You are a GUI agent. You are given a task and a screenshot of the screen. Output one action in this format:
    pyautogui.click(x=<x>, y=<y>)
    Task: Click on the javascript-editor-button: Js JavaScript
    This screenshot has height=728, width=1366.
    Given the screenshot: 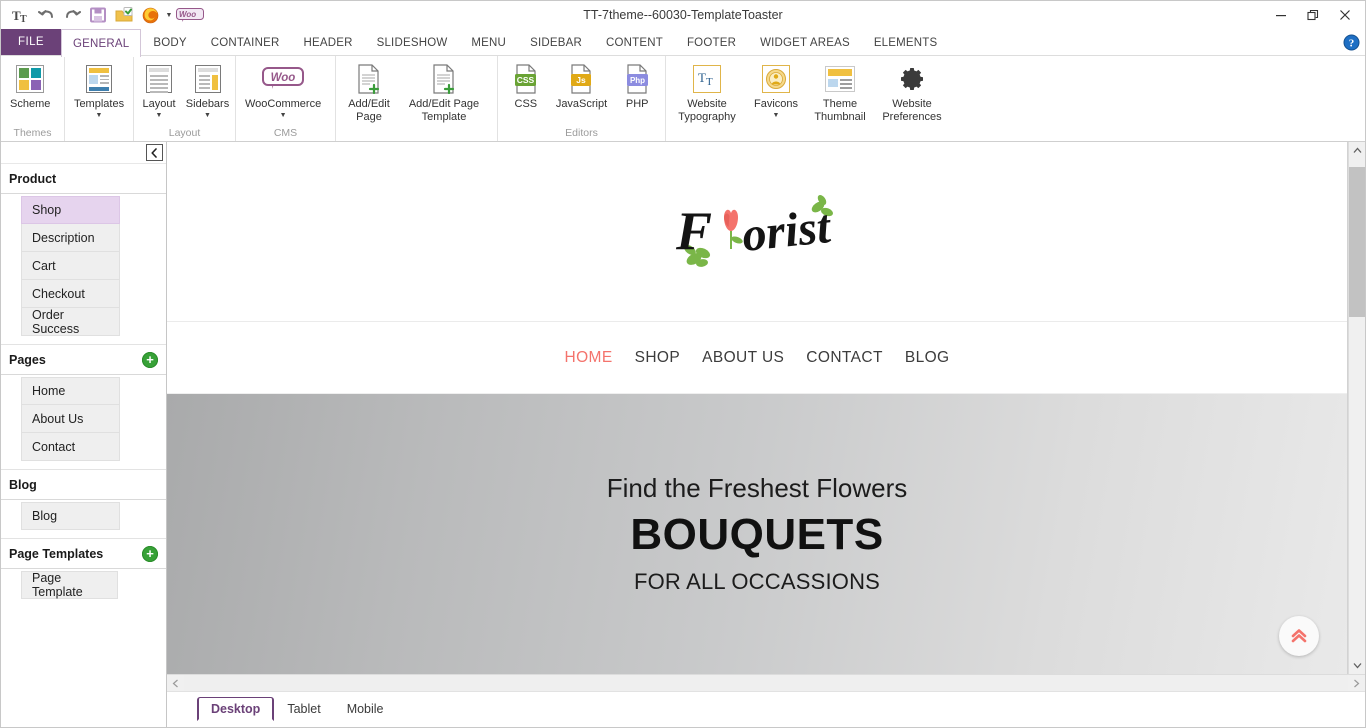 What is the action you would take?
    pyautogui.click(x=581, y=86)
    